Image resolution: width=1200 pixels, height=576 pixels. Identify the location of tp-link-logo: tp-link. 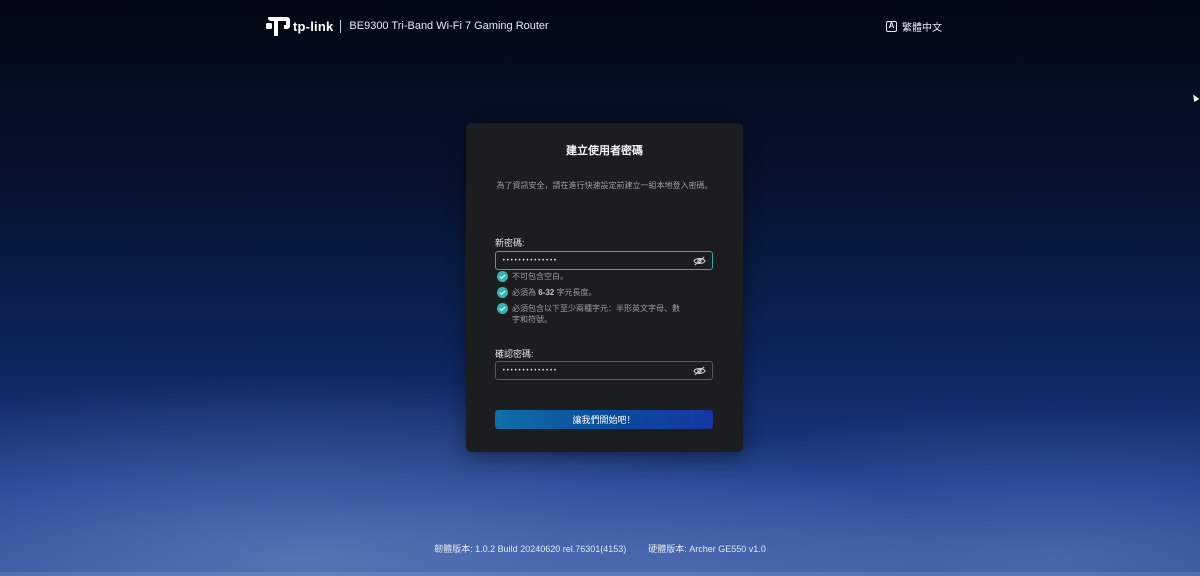
(299, 26).